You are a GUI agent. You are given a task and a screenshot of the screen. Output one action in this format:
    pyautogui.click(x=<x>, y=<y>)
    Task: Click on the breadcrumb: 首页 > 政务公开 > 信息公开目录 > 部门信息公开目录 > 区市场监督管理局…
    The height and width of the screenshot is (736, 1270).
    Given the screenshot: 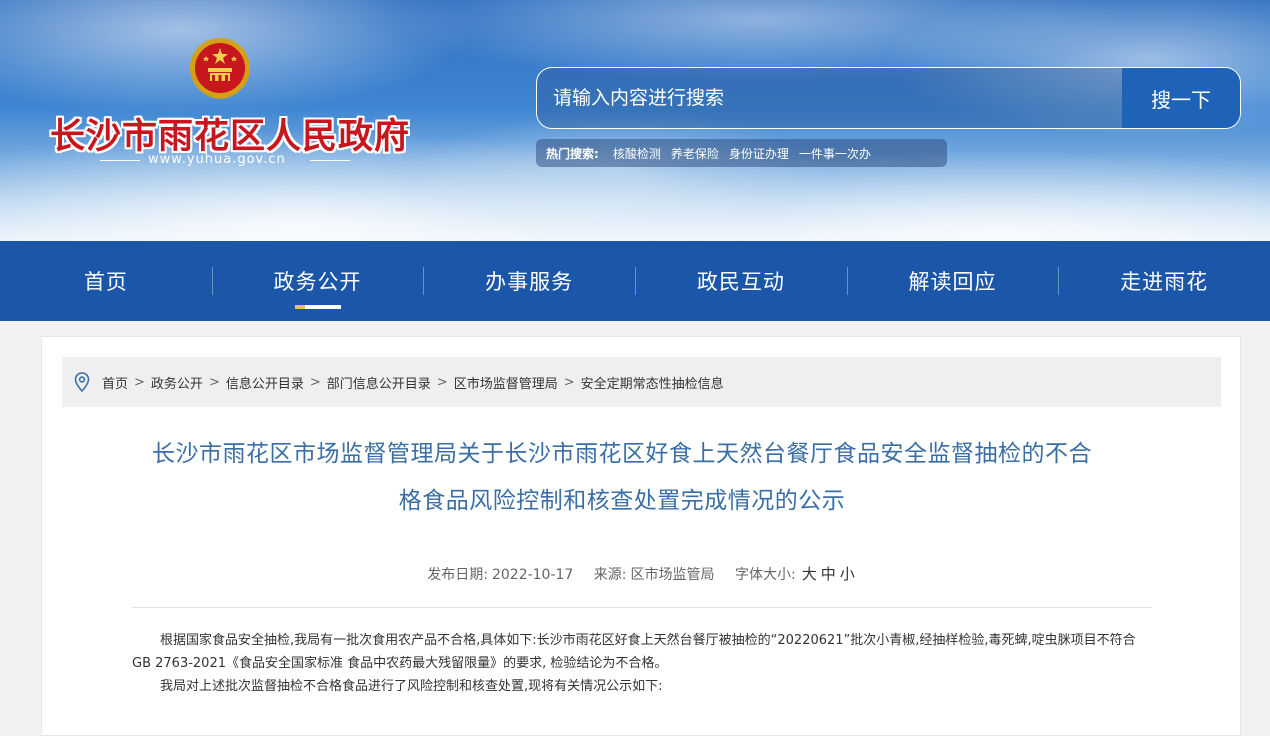 What is the action you would take?
    pyautogui.click(x=641, y=382)
    